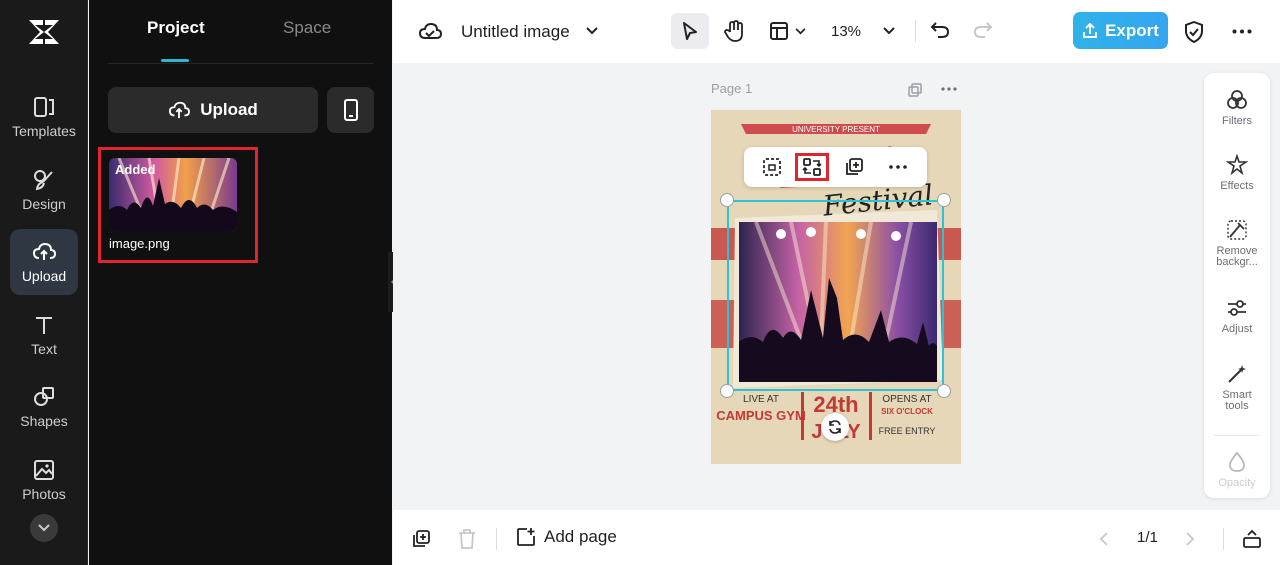 This screenshot has width=1280, height=565. What do you see at coordinates (907, 431) in the screenshot?
I see `poster-entry: FREE ENTRY` at bounding box center [907, 431].